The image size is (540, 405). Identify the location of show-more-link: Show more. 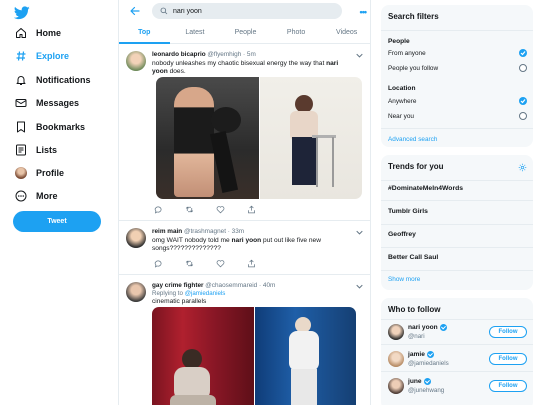
(404, 279).